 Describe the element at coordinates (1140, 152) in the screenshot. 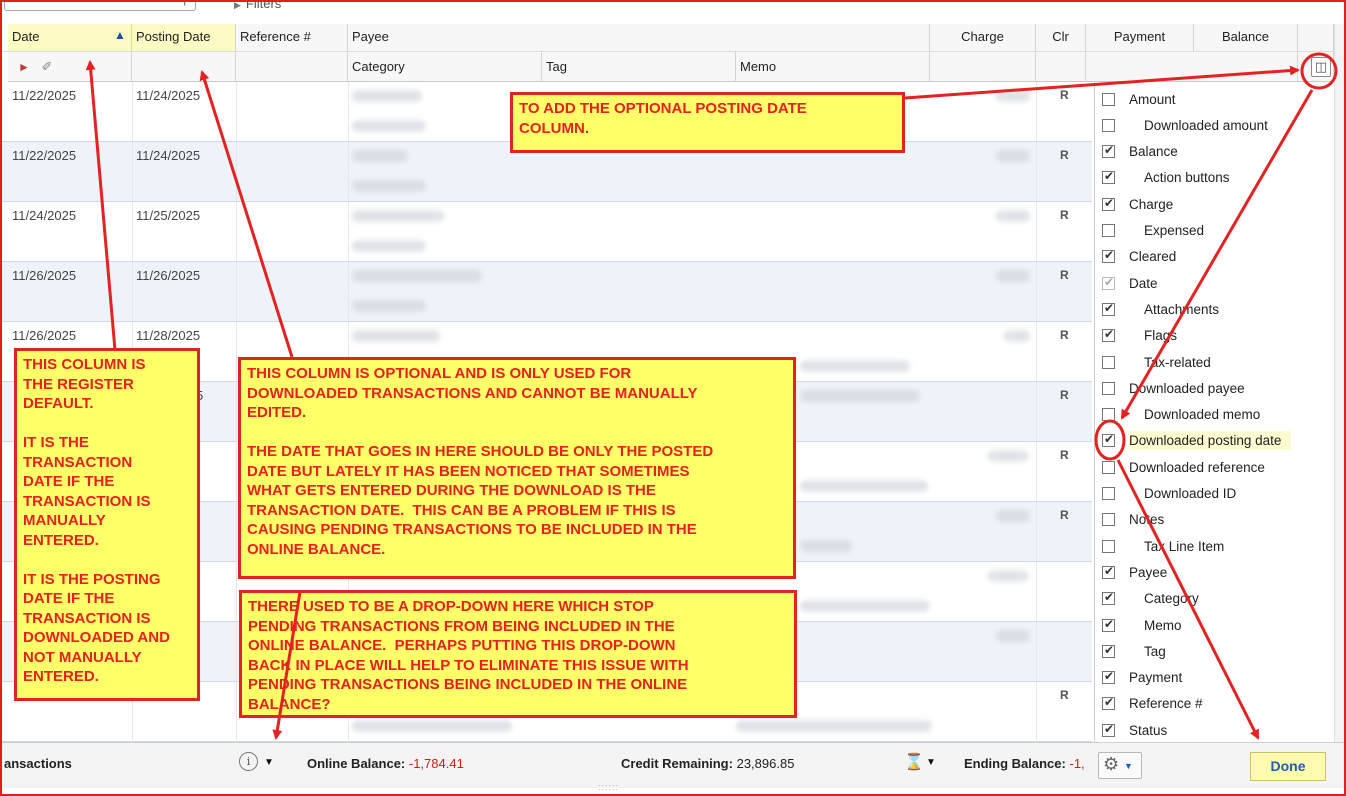

I see `column-option-balance: Balance` at that location.